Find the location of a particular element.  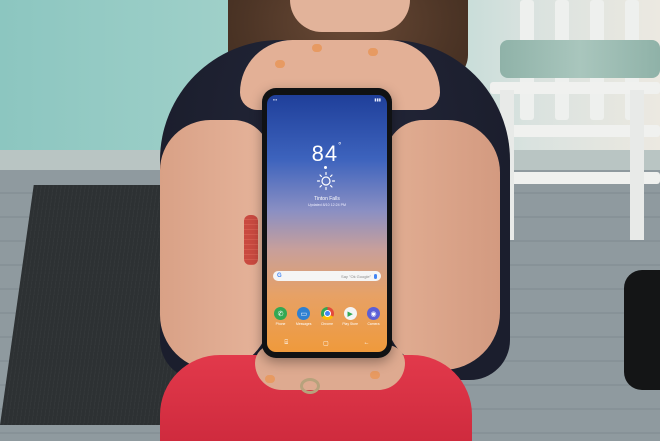

phone-icon: ✆ is located at coordinates (280, 313).